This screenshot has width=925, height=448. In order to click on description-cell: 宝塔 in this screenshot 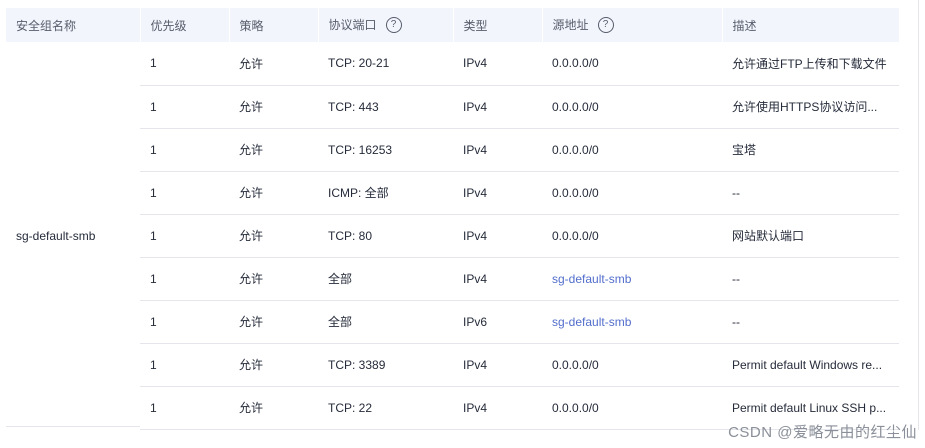, I will do `click(810, 150)`.